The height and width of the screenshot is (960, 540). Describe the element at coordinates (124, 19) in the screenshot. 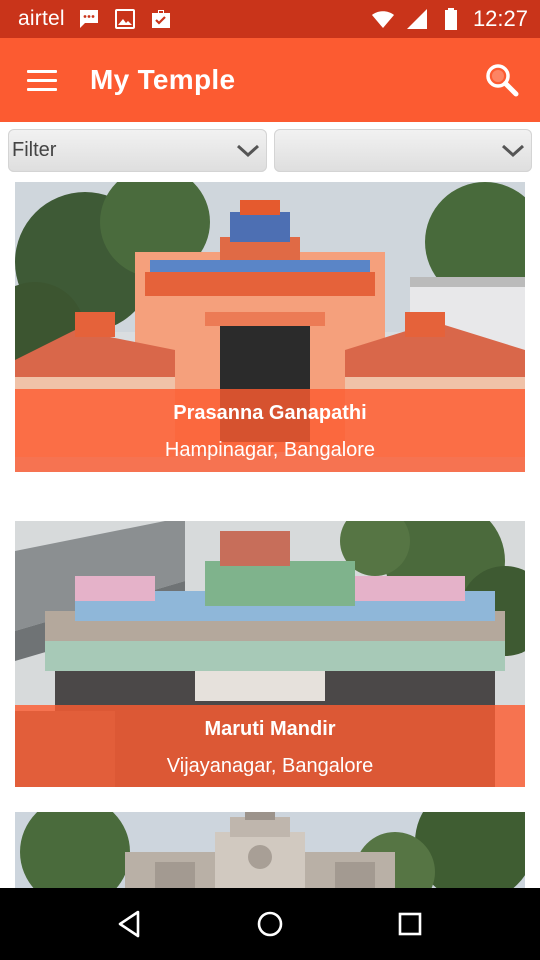

I see `image-icon` at that location.